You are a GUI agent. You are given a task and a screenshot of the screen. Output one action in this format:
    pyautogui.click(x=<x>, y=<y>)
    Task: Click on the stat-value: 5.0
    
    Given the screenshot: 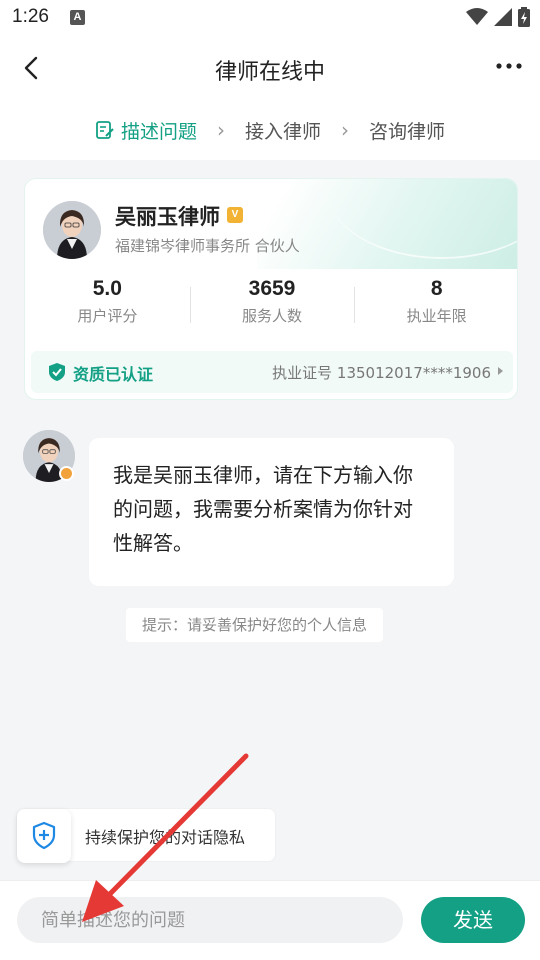 What is the action you would take?
    pyautogui.click(x=107, y=288)
    